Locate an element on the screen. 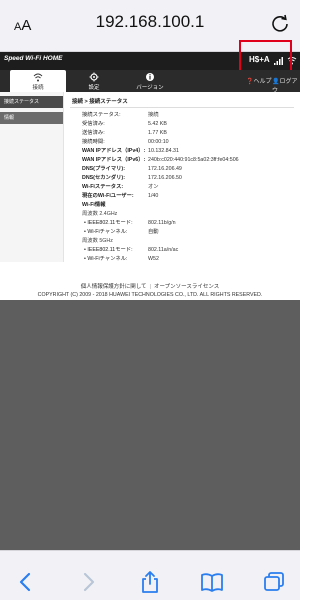 The image size is (320, 600). tab-version: バージョン is located at coordinates (150, 81).